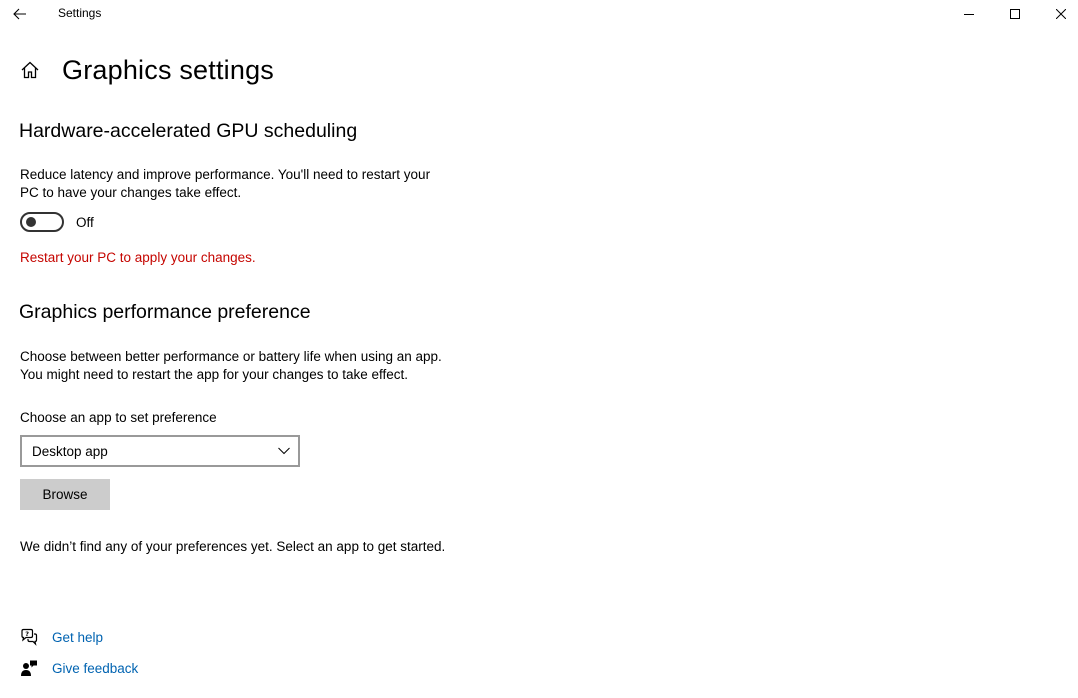  Describe the element at coordinates (131, 192) in the screenshot. I see `gpu-description-line-2: PC to have your changes take effect.` at that location.